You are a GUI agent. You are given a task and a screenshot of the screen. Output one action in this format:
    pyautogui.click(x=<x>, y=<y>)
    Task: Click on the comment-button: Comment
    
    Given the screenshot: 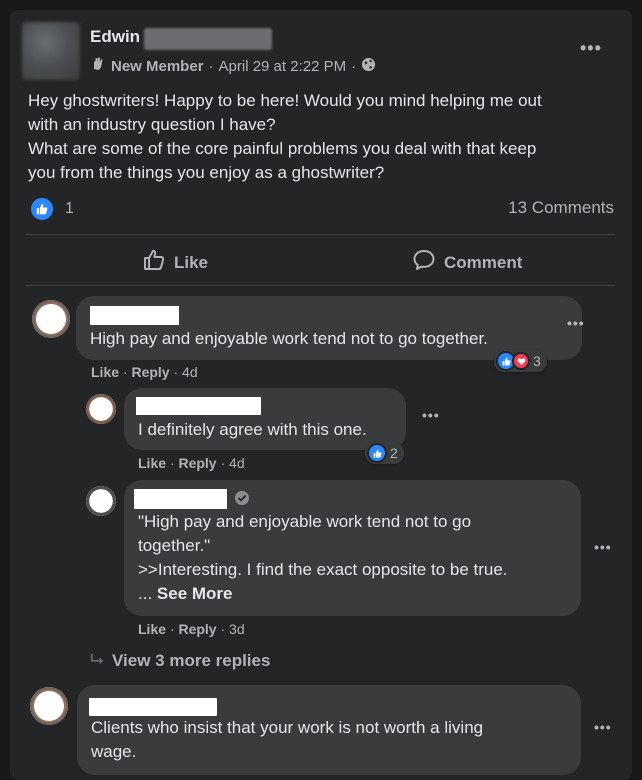 What is the action you would take?
    pyautogui.click(x=467, y=262)
    